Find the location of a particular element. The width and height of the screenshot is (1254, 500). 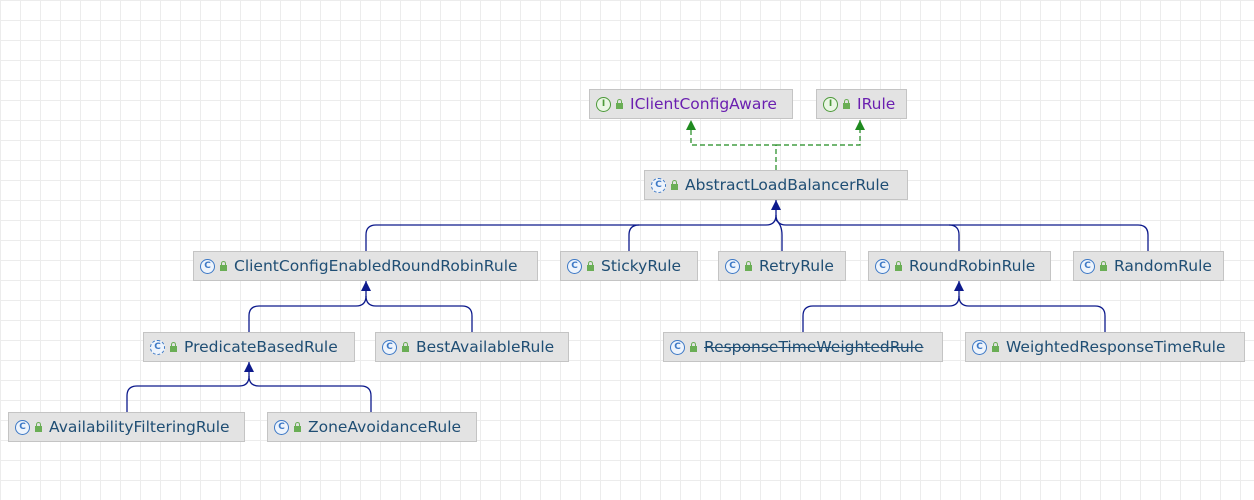

node-label: AbstractLoadBalancerRule is located at coordinates (787, 185).